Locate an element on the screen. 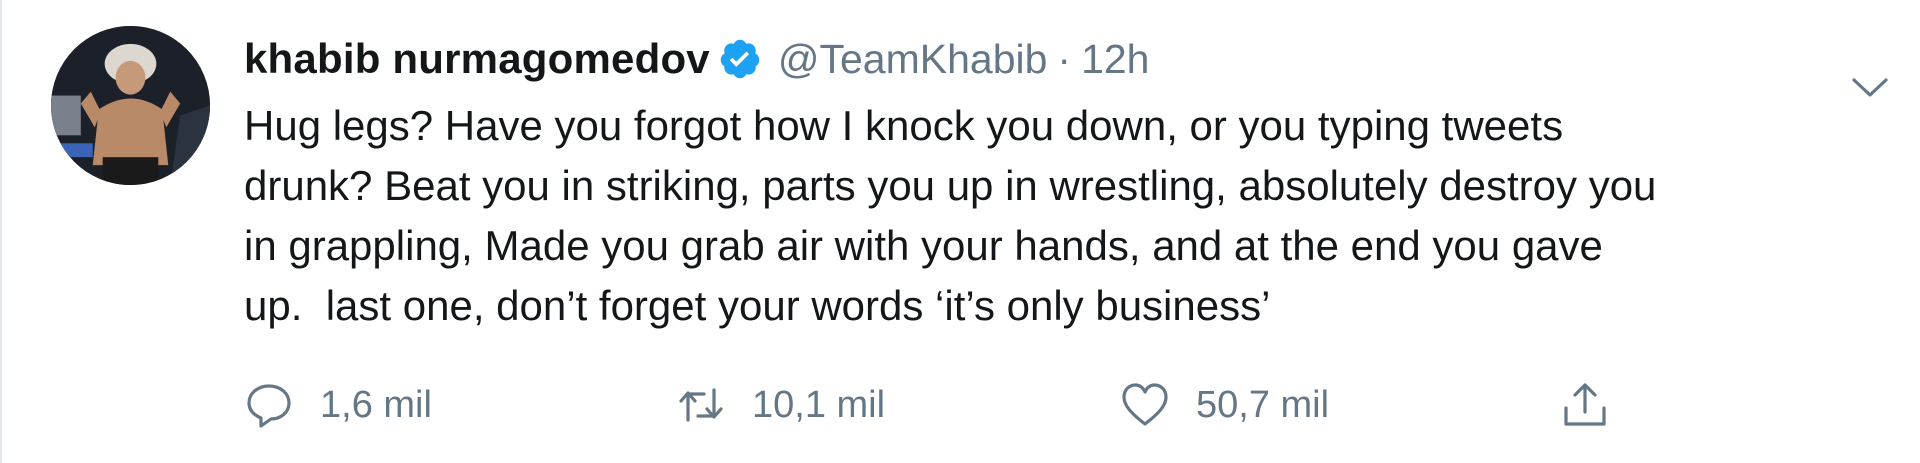 Image resolution: width=1920 pixels, height=463 pixels. share-upload-icon is located at coordinates (1585, 405).